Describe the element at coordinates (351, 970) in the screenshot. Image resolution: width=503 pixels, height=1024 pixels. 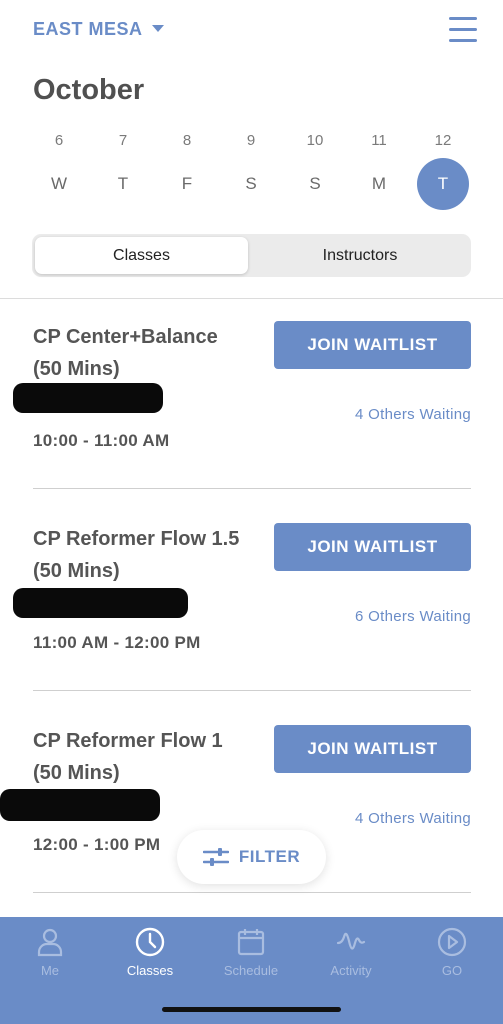
I see `tab-label: Activity` at that location.